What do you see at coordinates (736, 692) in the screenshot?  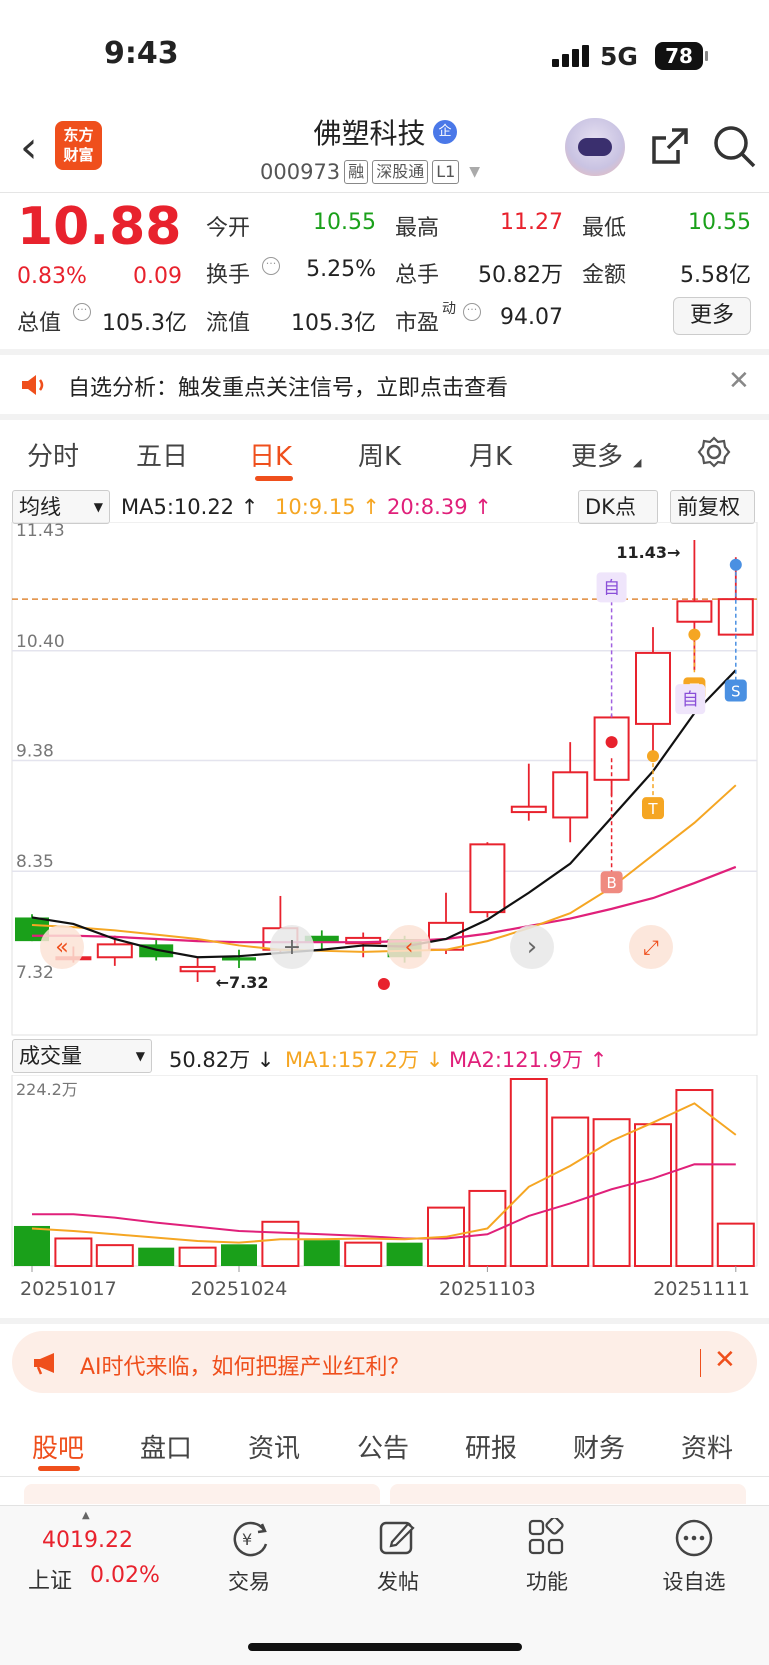 I see `sell-signal-badge-text: S` at bounding box center [736, 692].